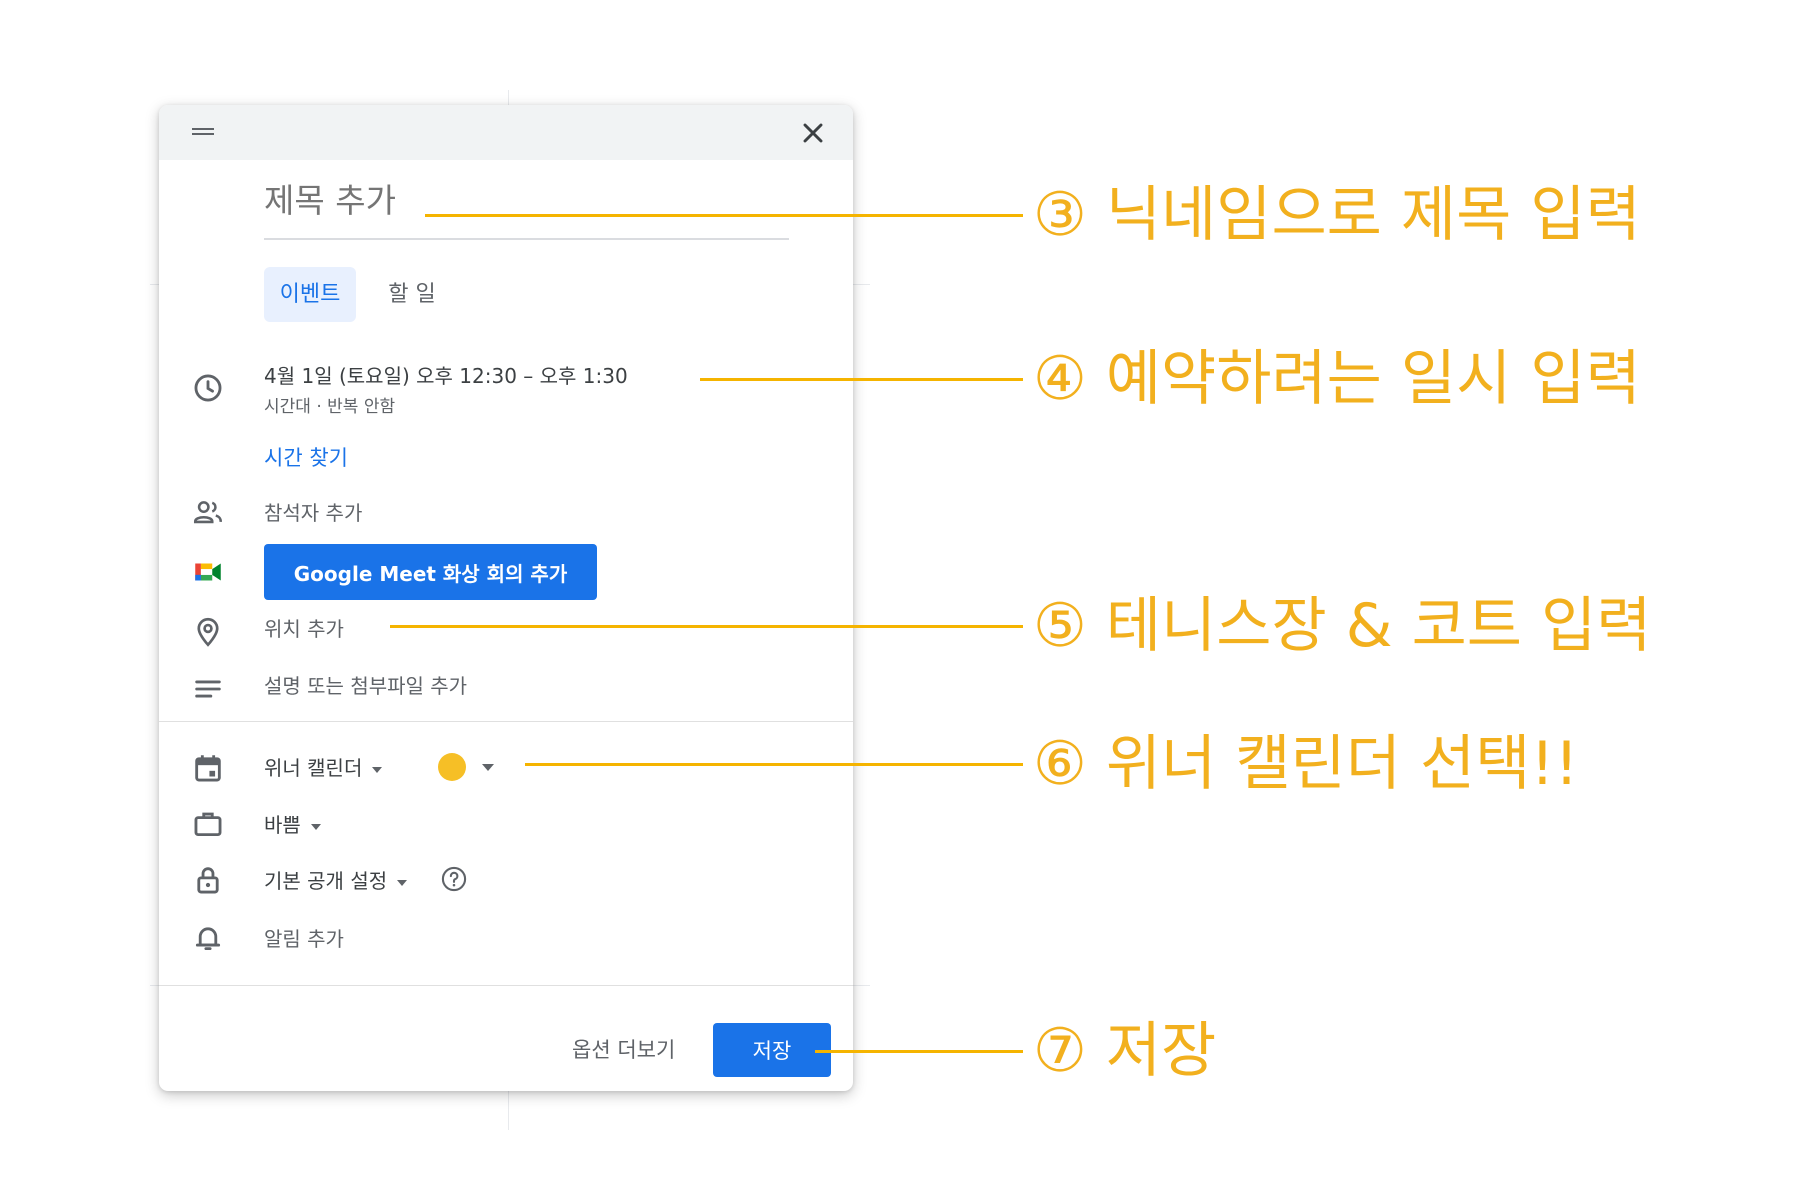 Image resolution: width=1800 pixels, height=1200 pixels. Describe the element at coordinates (208, 768) in the screenshot. I see `calendar-icon` at that location.